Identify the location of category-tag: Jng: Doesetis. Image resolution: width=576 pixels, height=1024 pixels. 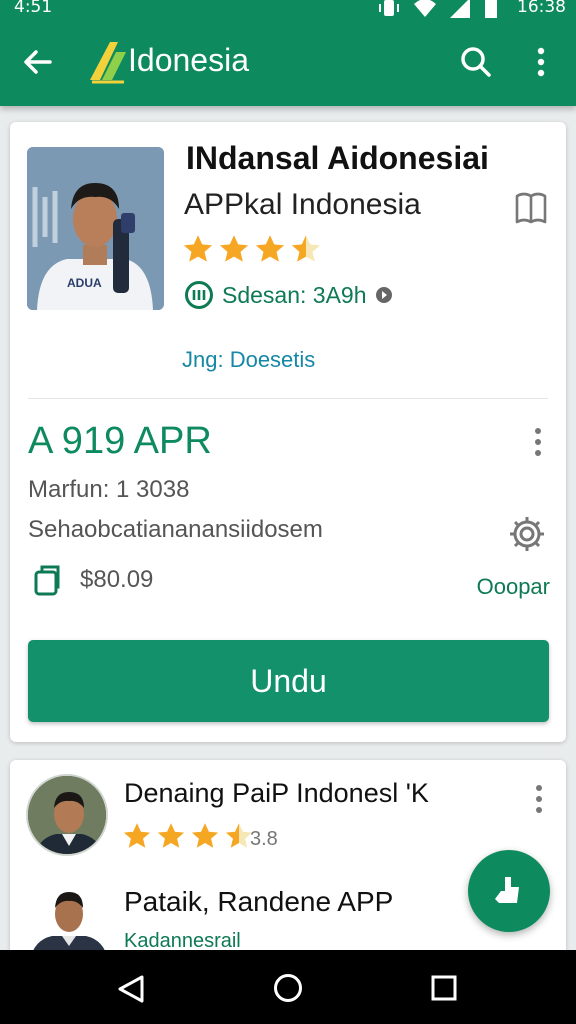
(248, 360).